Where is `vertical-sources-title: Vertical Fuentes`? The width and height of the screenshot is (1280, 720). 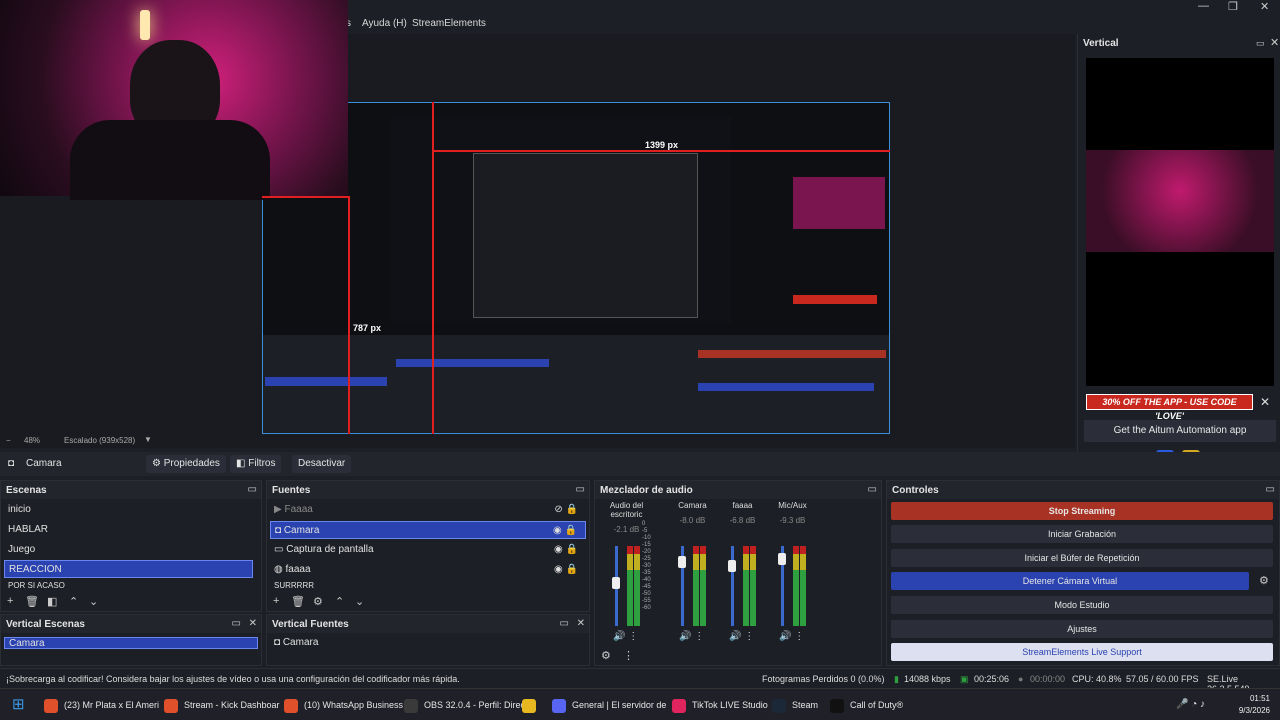
vertical-sources-title: Vertical Fuentes is located at coordinates (310, 624).